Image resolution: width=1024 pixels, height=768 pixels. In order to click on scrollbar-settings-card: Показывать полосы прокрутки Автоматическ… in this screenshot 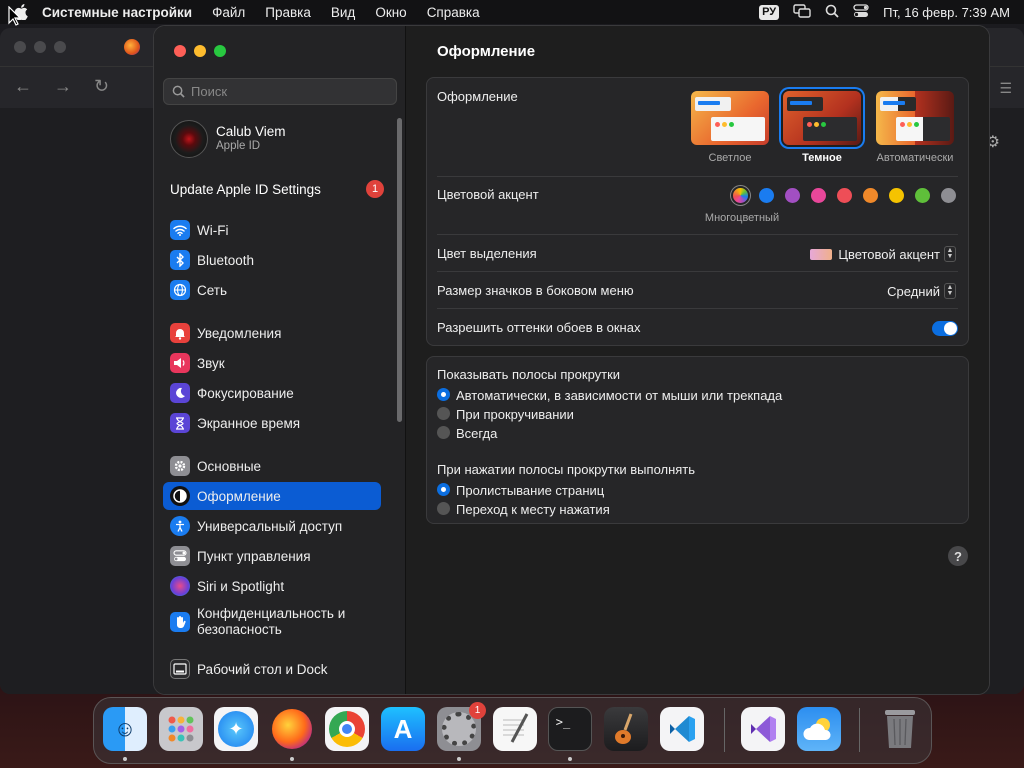, I will do `click(697, 440)`.